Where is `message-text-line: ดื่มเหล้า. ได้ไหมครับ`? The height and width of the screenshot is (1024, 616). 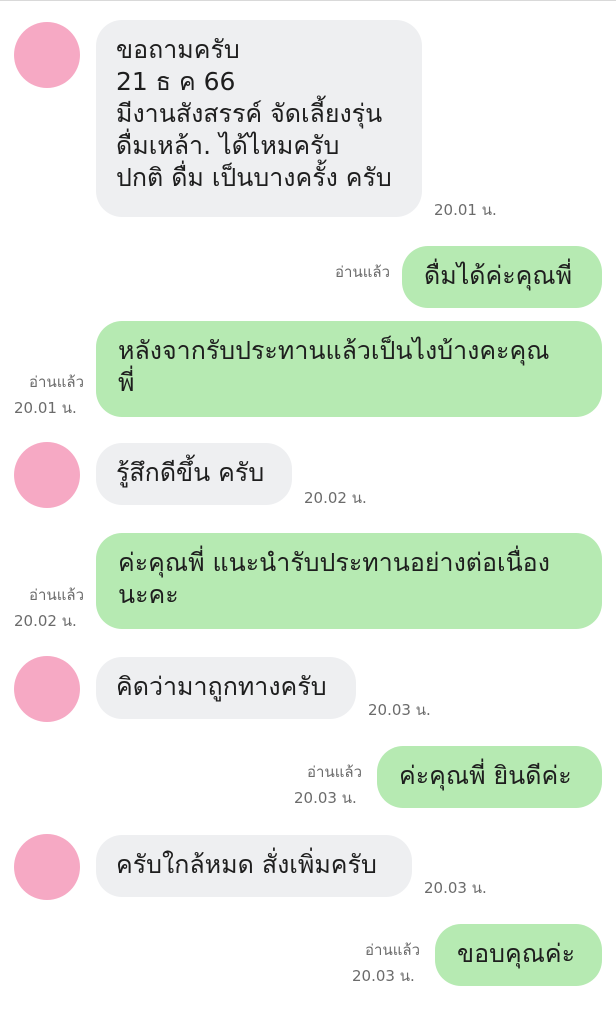
message-text-line: ดื่มเหล้า. ได้ไหมครับ is located at coordinates (228, 145).